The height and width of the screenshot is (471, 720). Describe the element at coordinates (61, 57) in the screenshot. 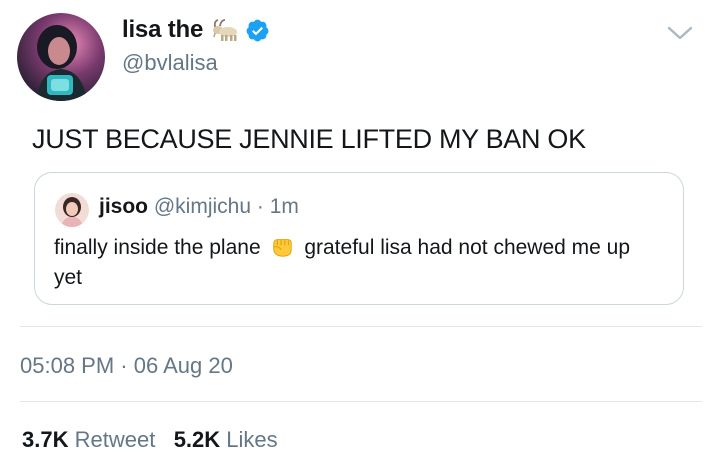

I see `author-avatar` at that location.